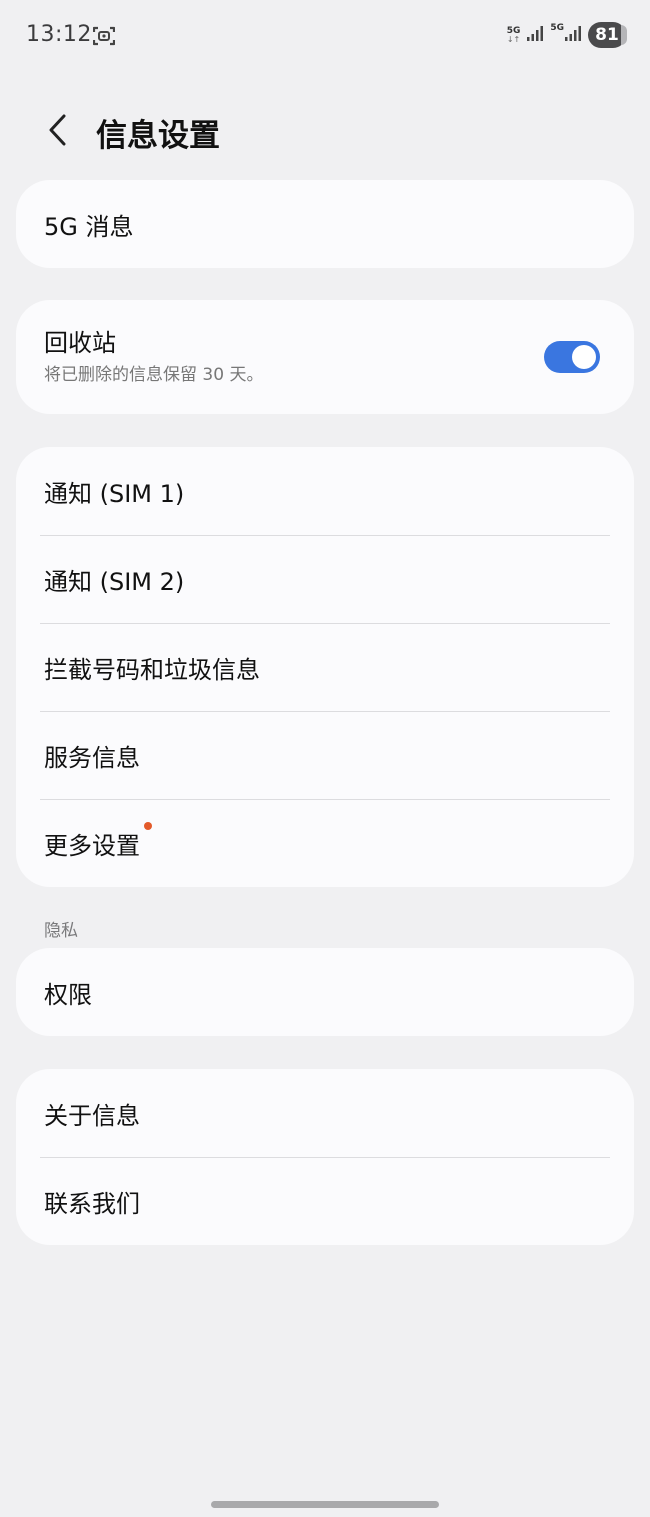  I want to click on recycle-bin-subtitle: 将已删除的信息保留 30 天。, so click(154, 375).